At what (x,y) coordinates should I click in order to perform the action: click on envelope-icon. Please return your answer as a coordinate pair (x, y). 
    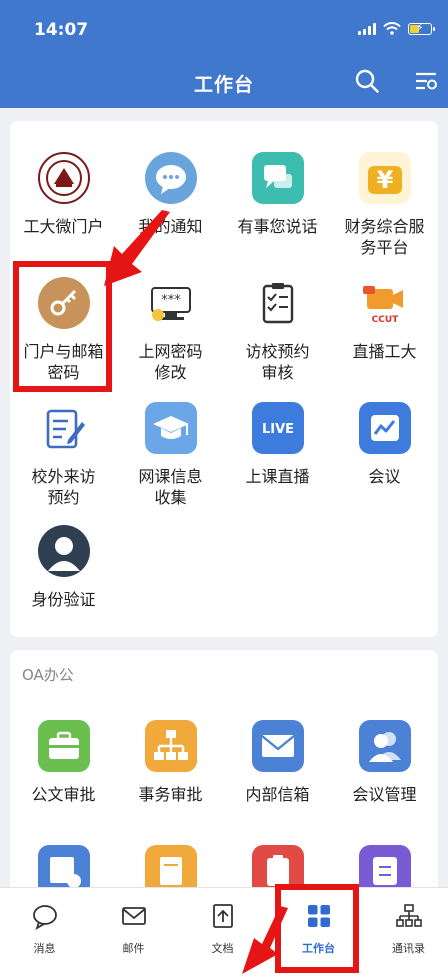
    Looking at the image, I should click on (277, 746).